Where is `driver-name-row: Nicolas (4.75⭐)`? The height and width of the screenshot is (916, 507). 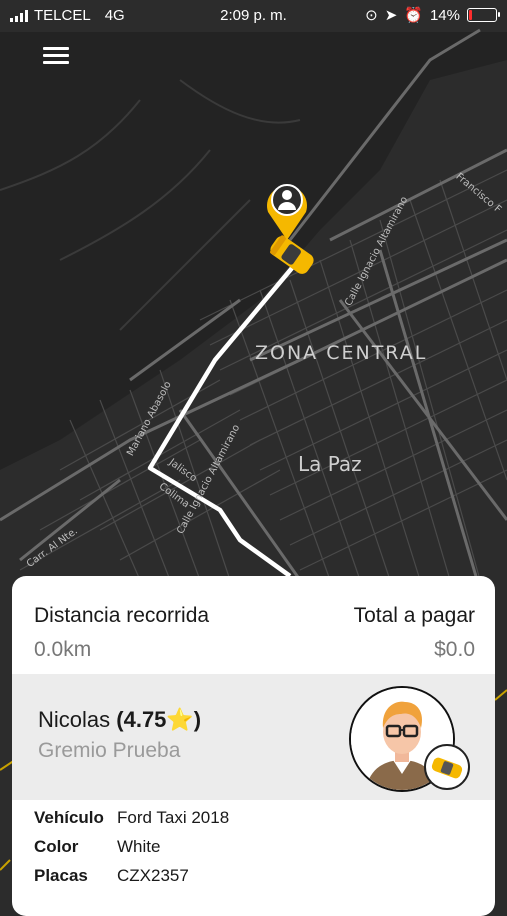
driver-name-row: Nicolas (4.75⭐) is located at coordinates (119, 720).